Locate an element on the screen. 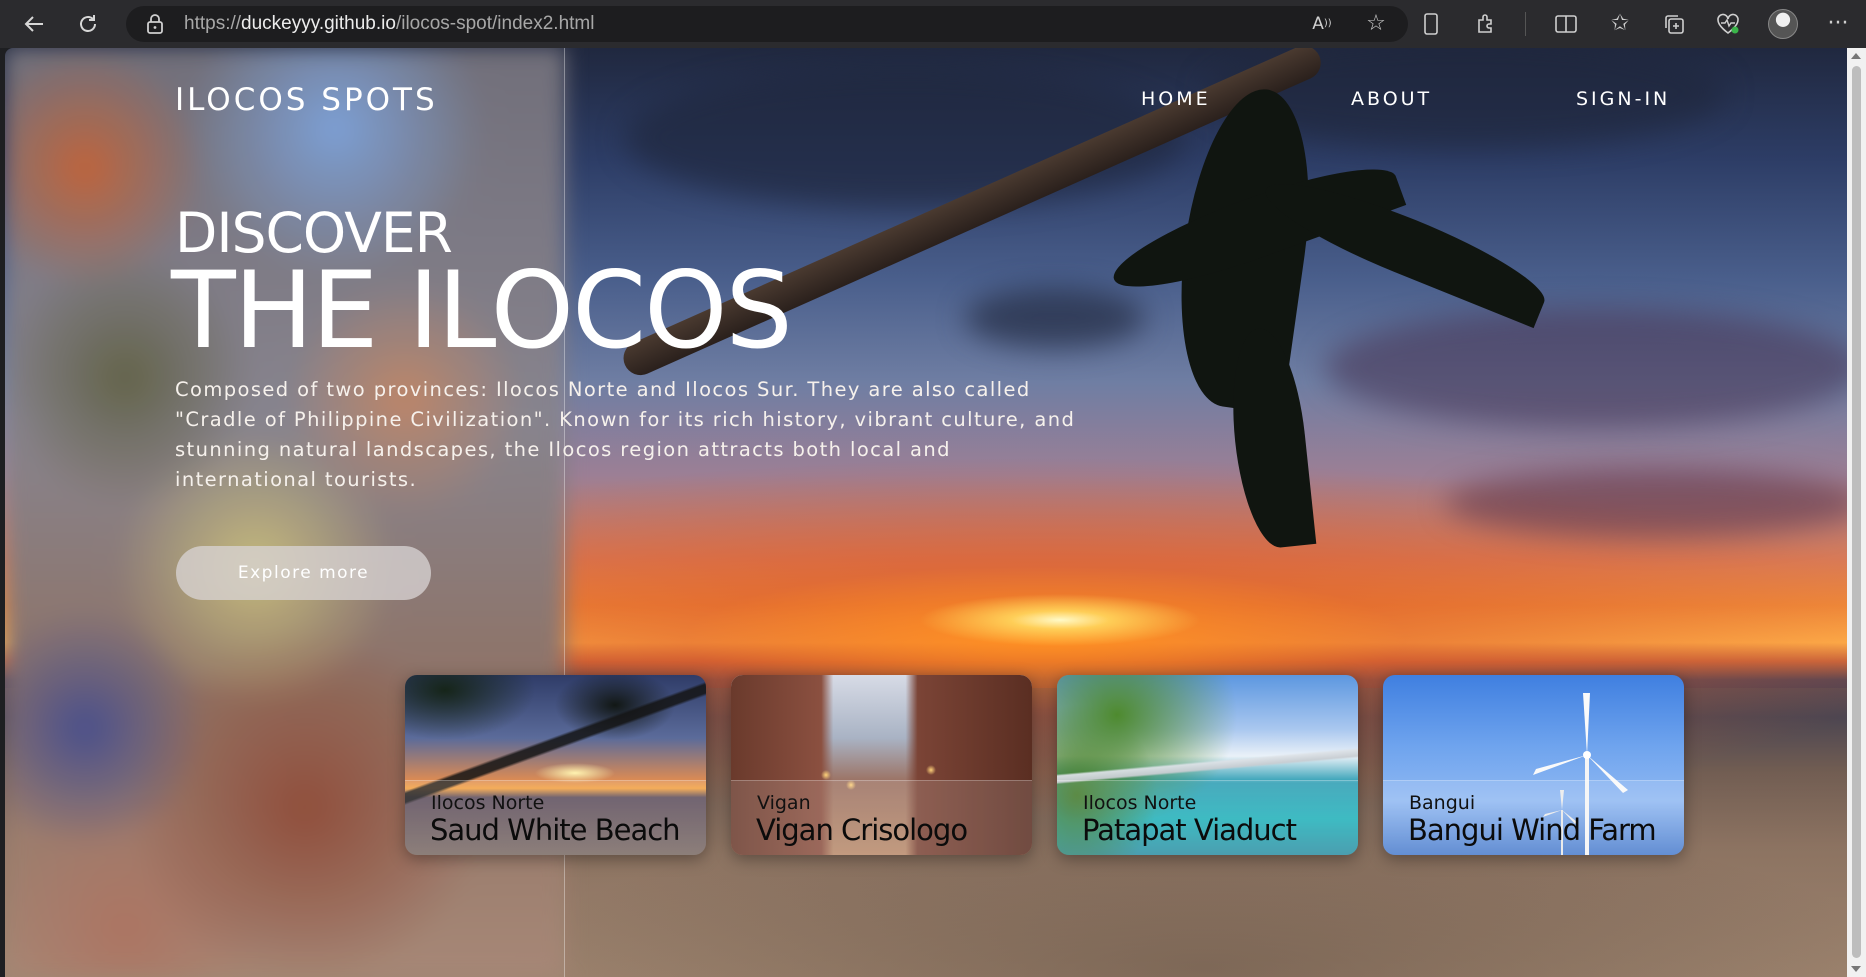  url-domain: duckeyyy.github.io is located at coordinates (318, 23).